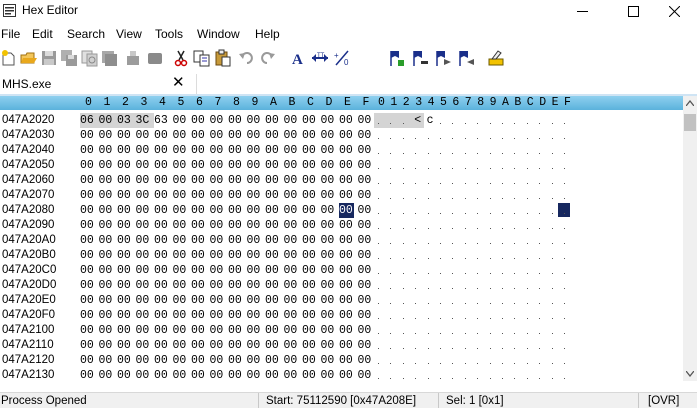 The width and height of the screenshot is (697, 408). I want to click on hex-byte: 3C, so click(144, 120).